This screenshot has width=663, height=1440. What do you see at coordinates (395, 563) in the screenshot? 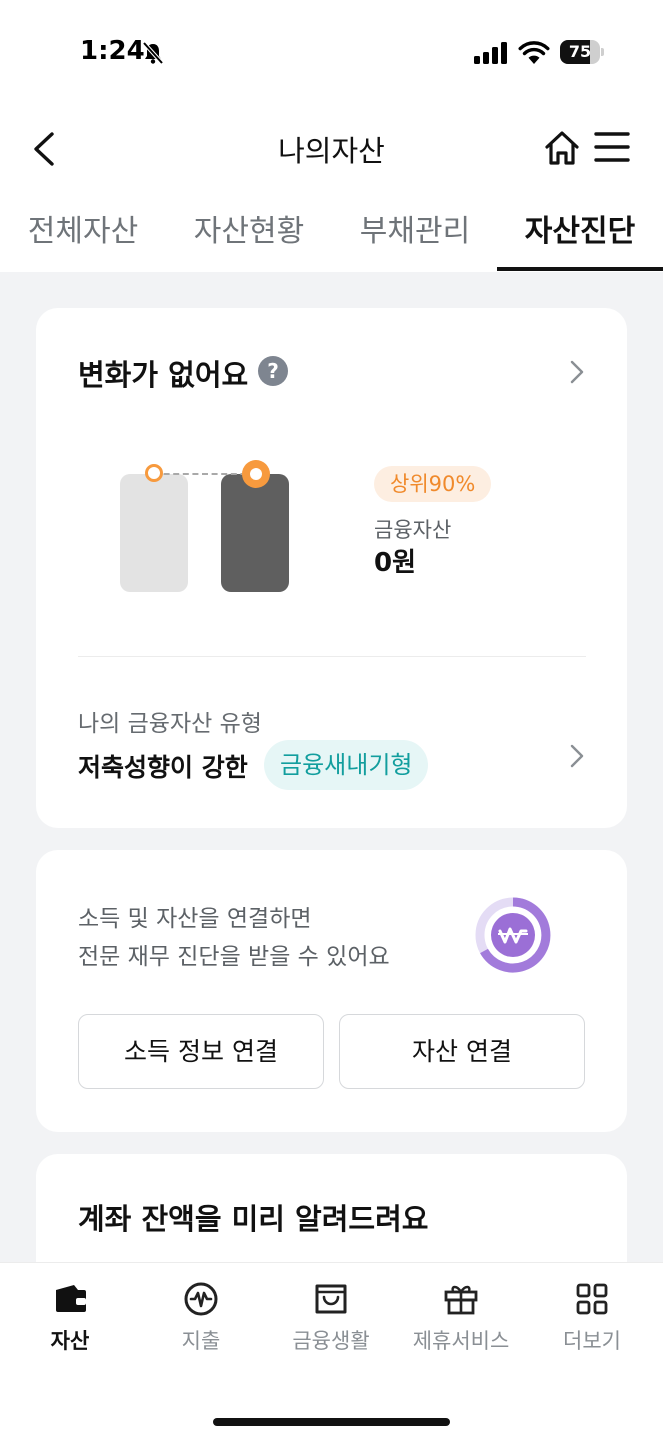
I see `financial-asset-value: 0원` at bounding box center [395, 563].